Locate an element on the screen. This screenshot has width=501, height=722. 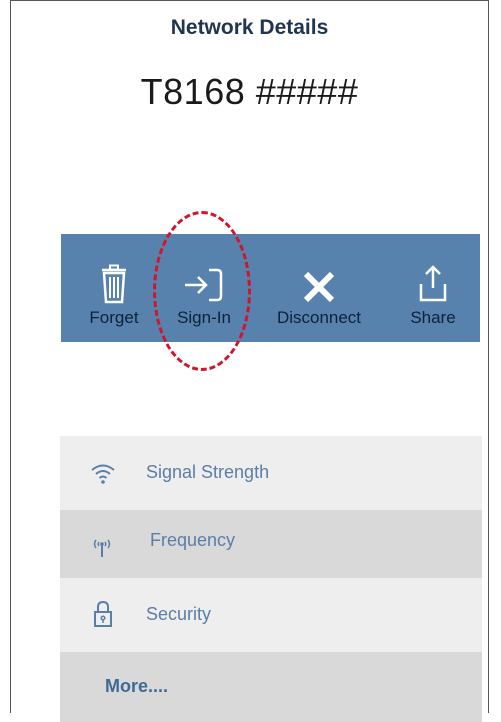
share-button: Share is located at coordinates (433, 288).